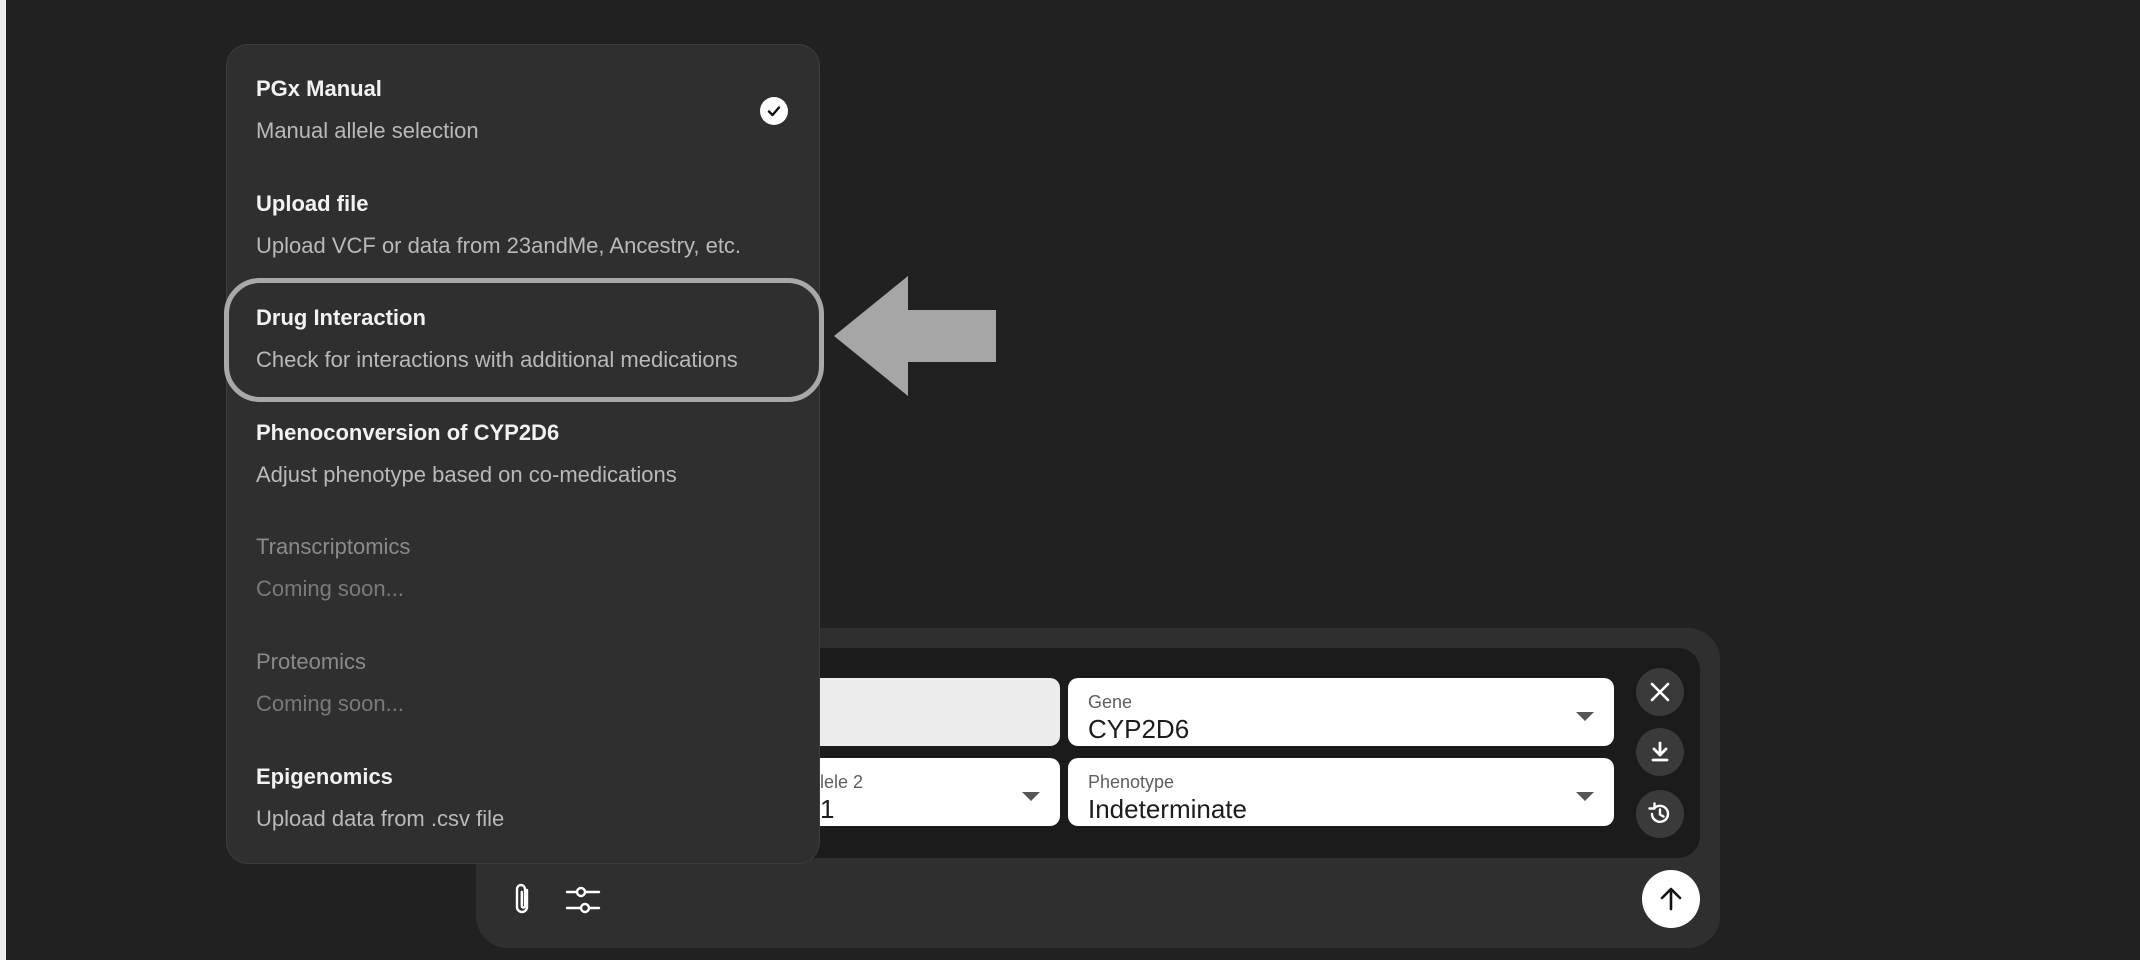  I want to click on gene-value: CYP2D6, so click(1139, 729).